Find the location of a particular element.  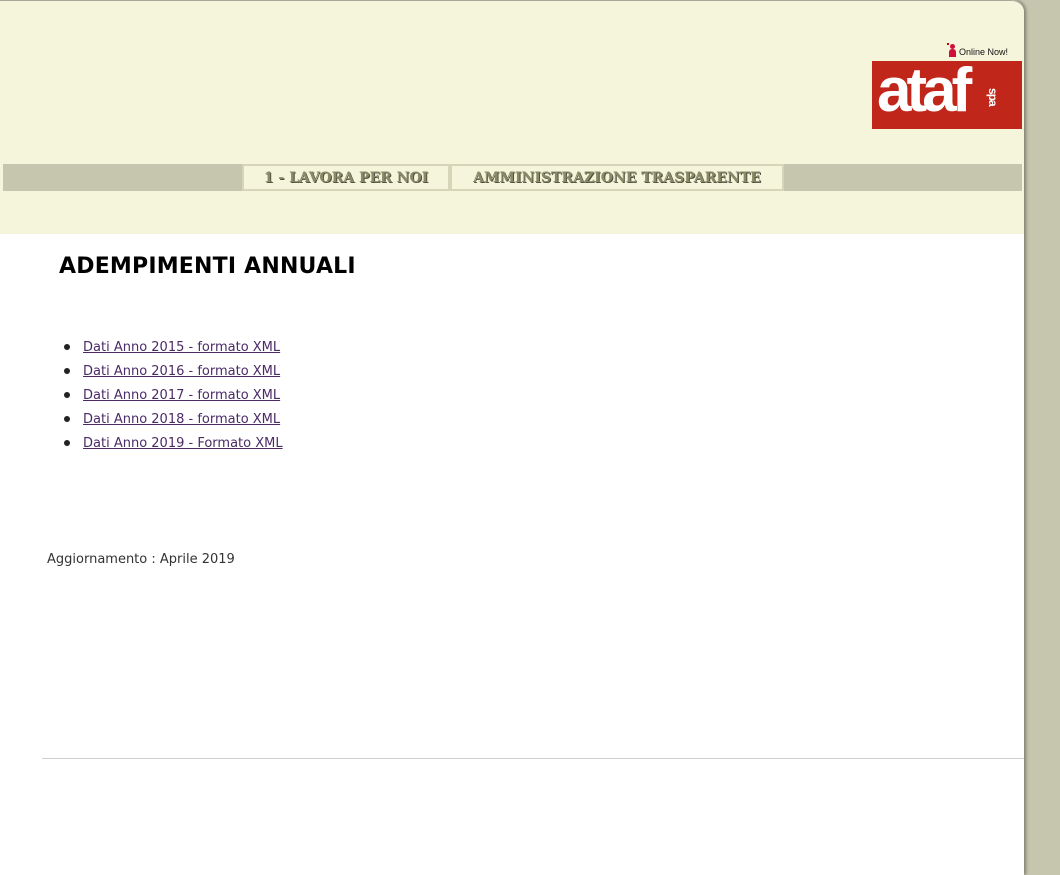

online-now-badge: Online Now! is located at coordinates (977, 50).